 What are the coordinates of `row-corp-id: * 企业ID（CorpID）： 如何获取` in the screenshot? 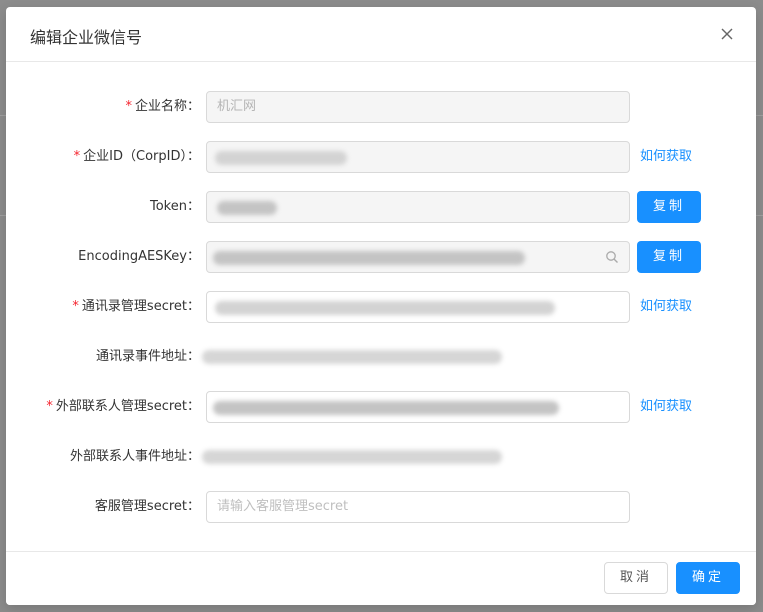 It's located at (381, 157).